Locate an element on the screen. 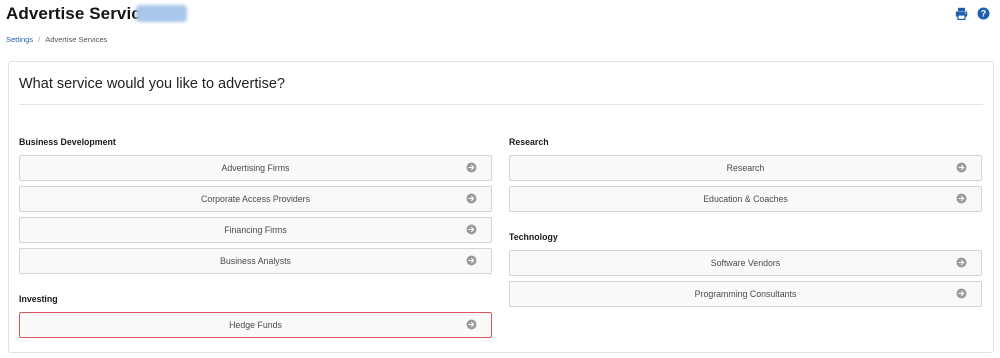 The width and height of the screenshot is (1000, 358). service-button-label: Business Analysts is located at coordinates (255, 261).